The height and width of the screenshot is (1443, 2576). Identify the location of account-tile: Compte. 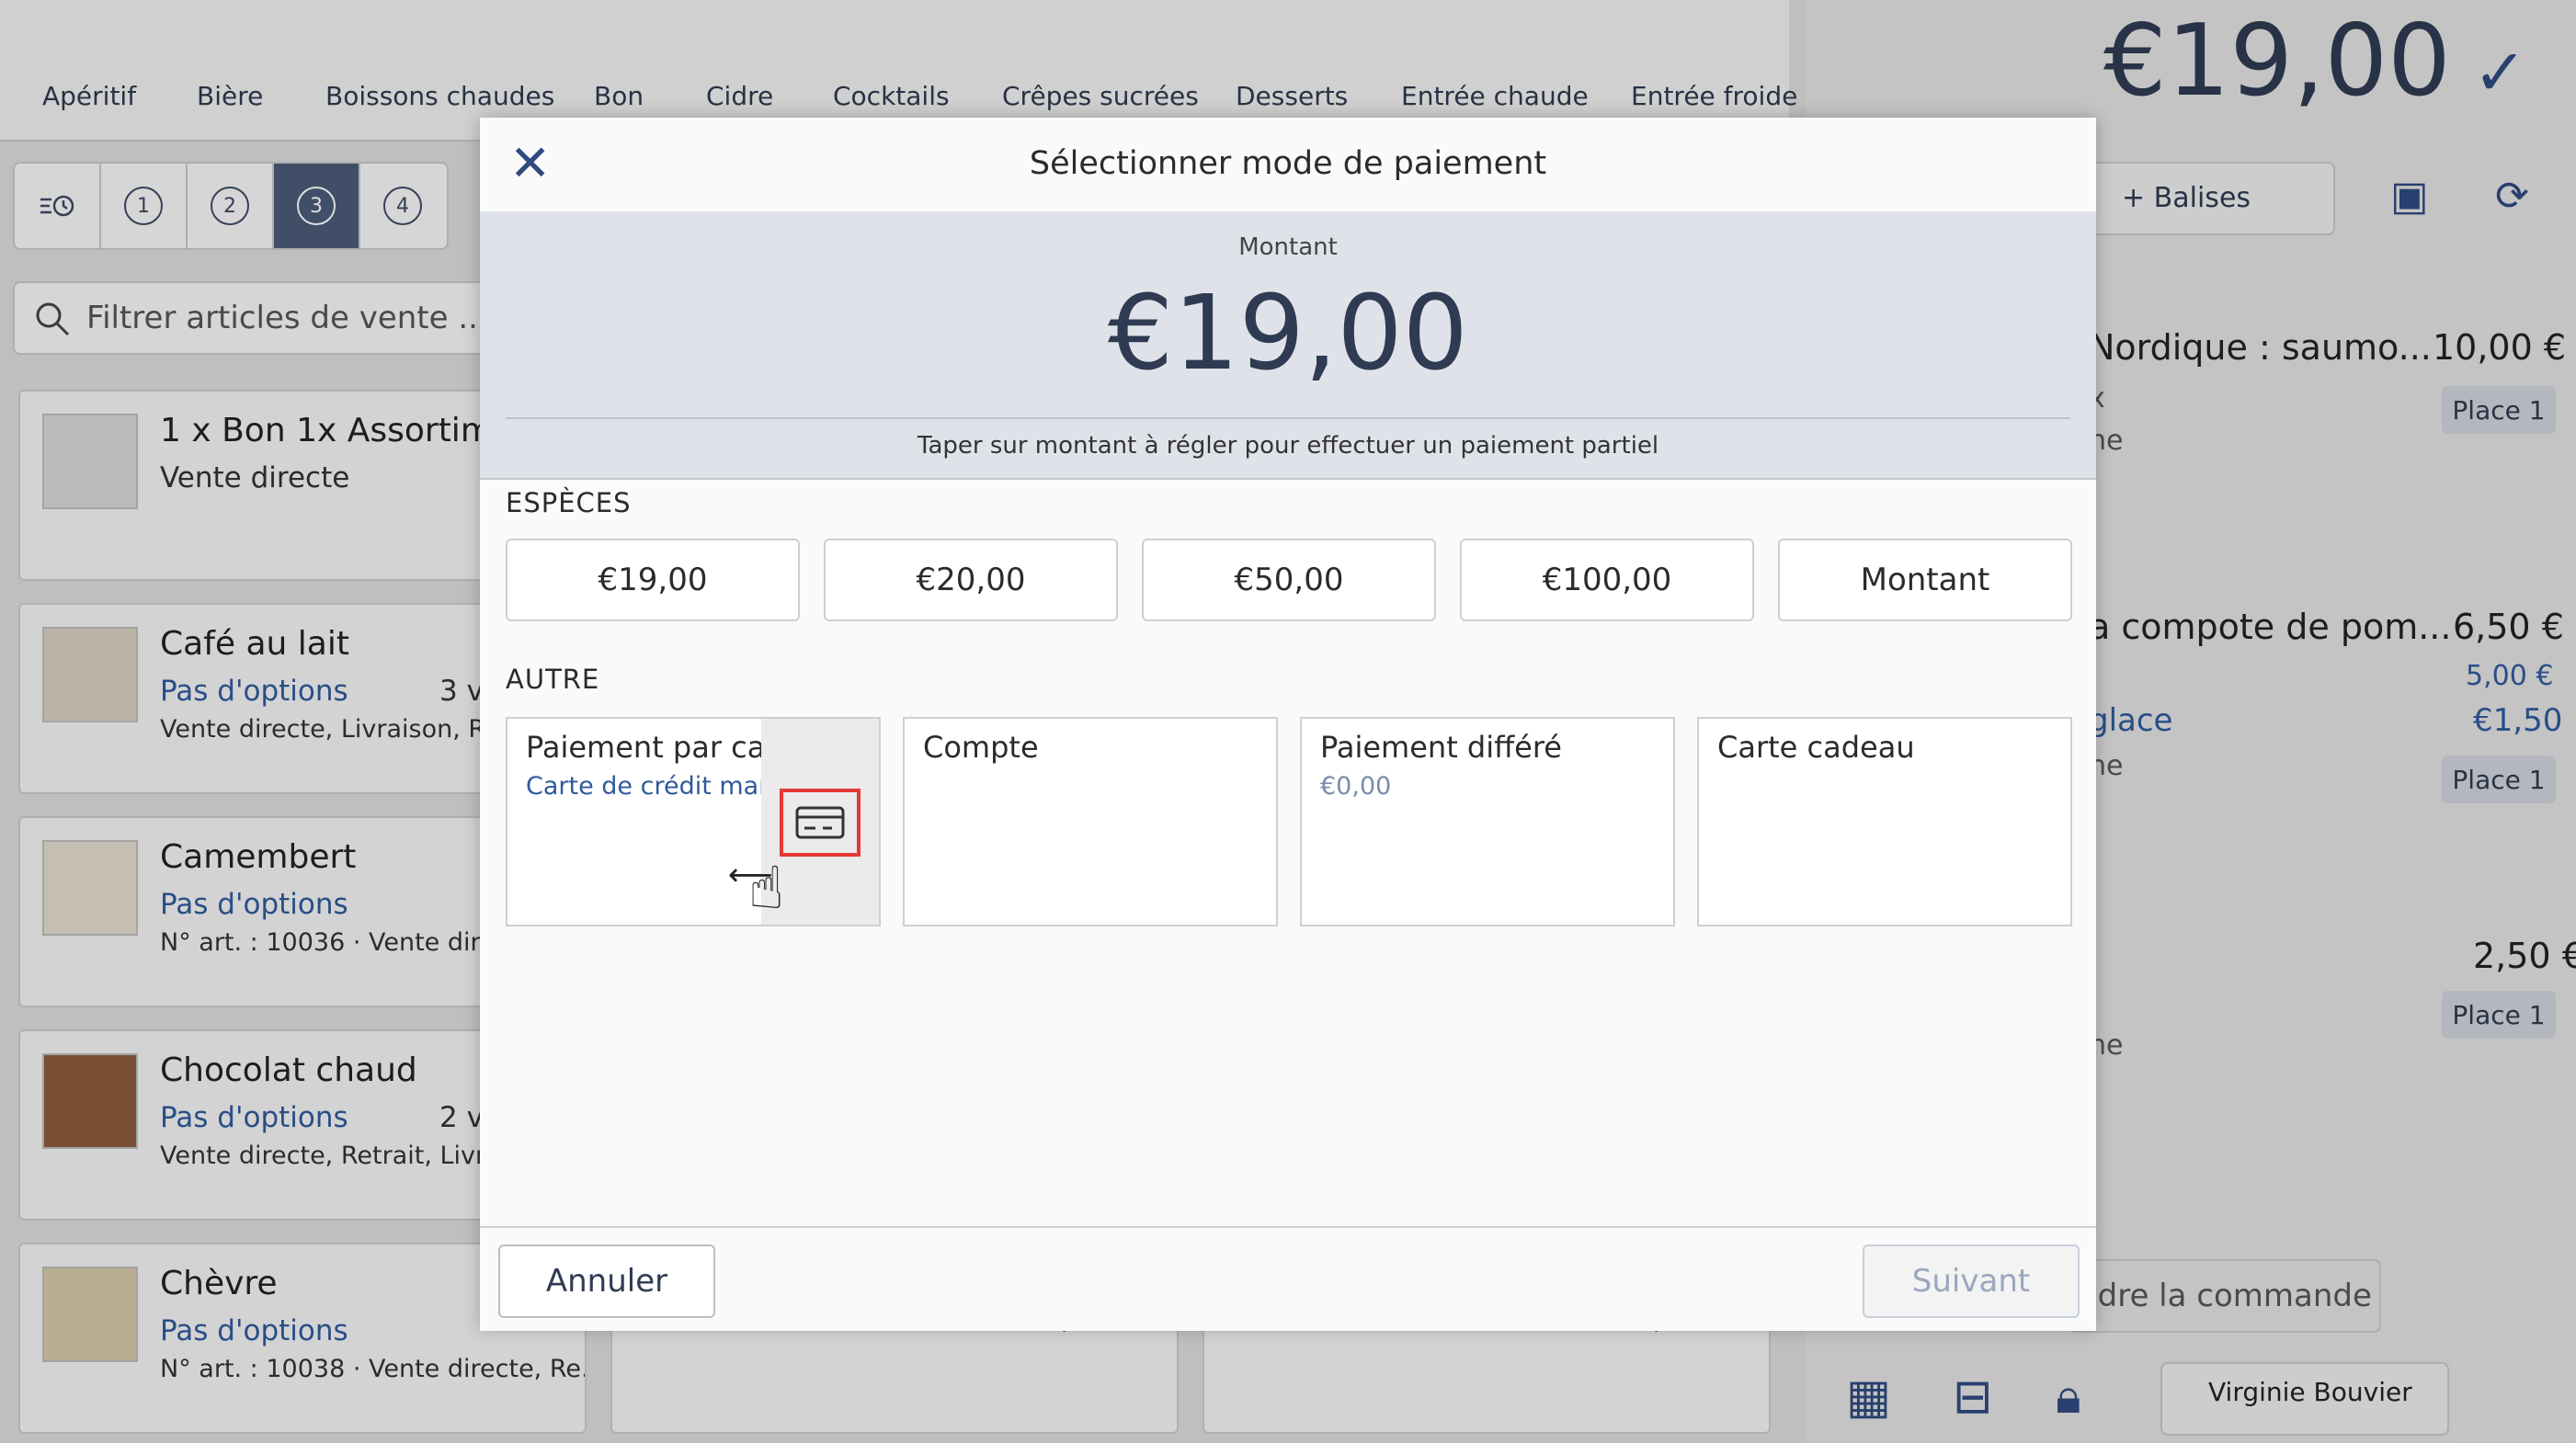
(1090, 822).